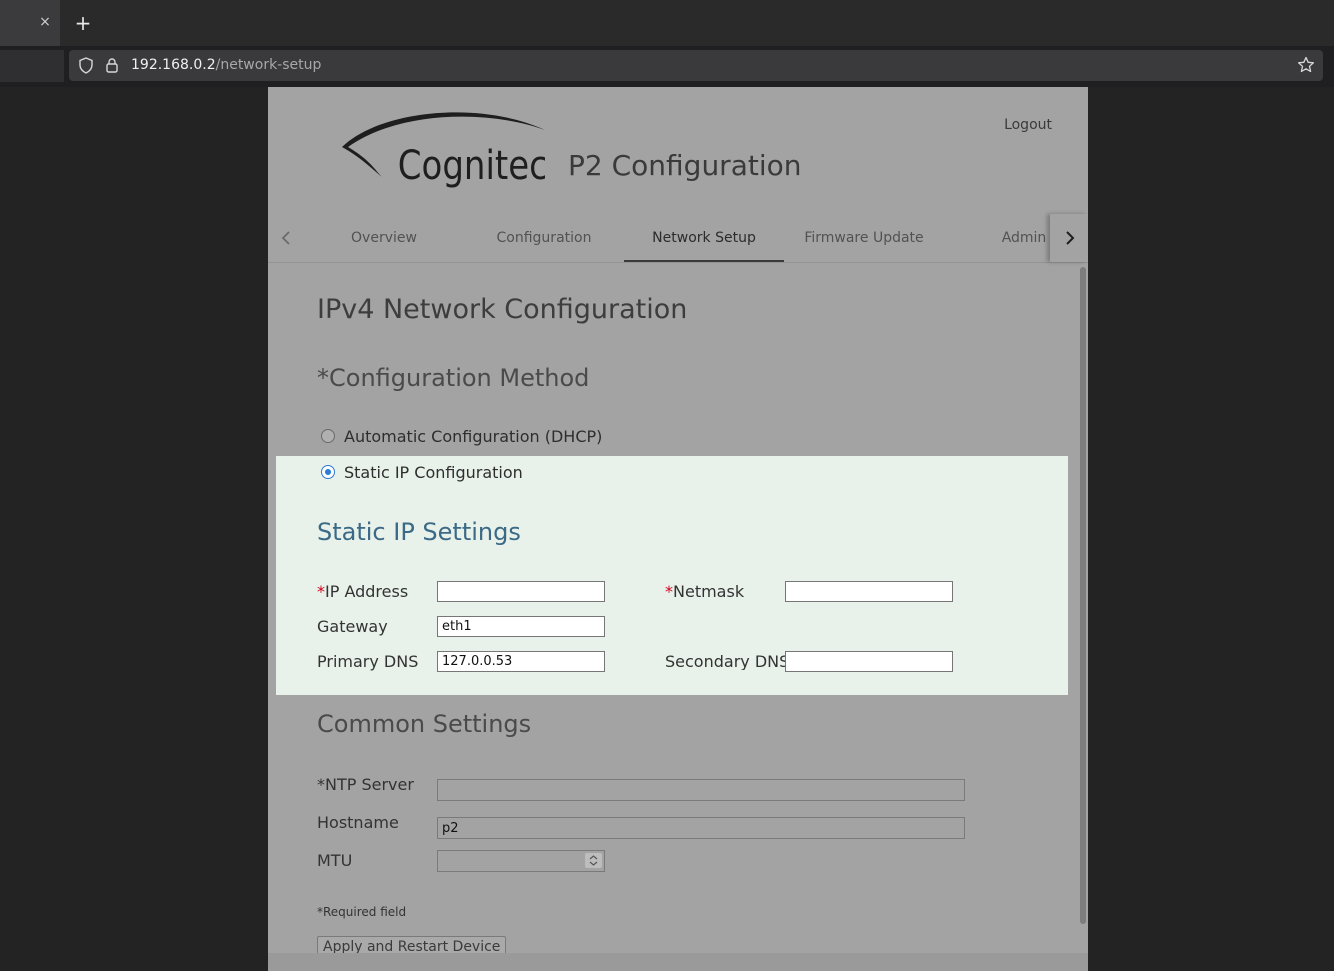 The width and height of the screenshot is (1334, 971). I want to click on ntp-server-input, so click(701, 790).